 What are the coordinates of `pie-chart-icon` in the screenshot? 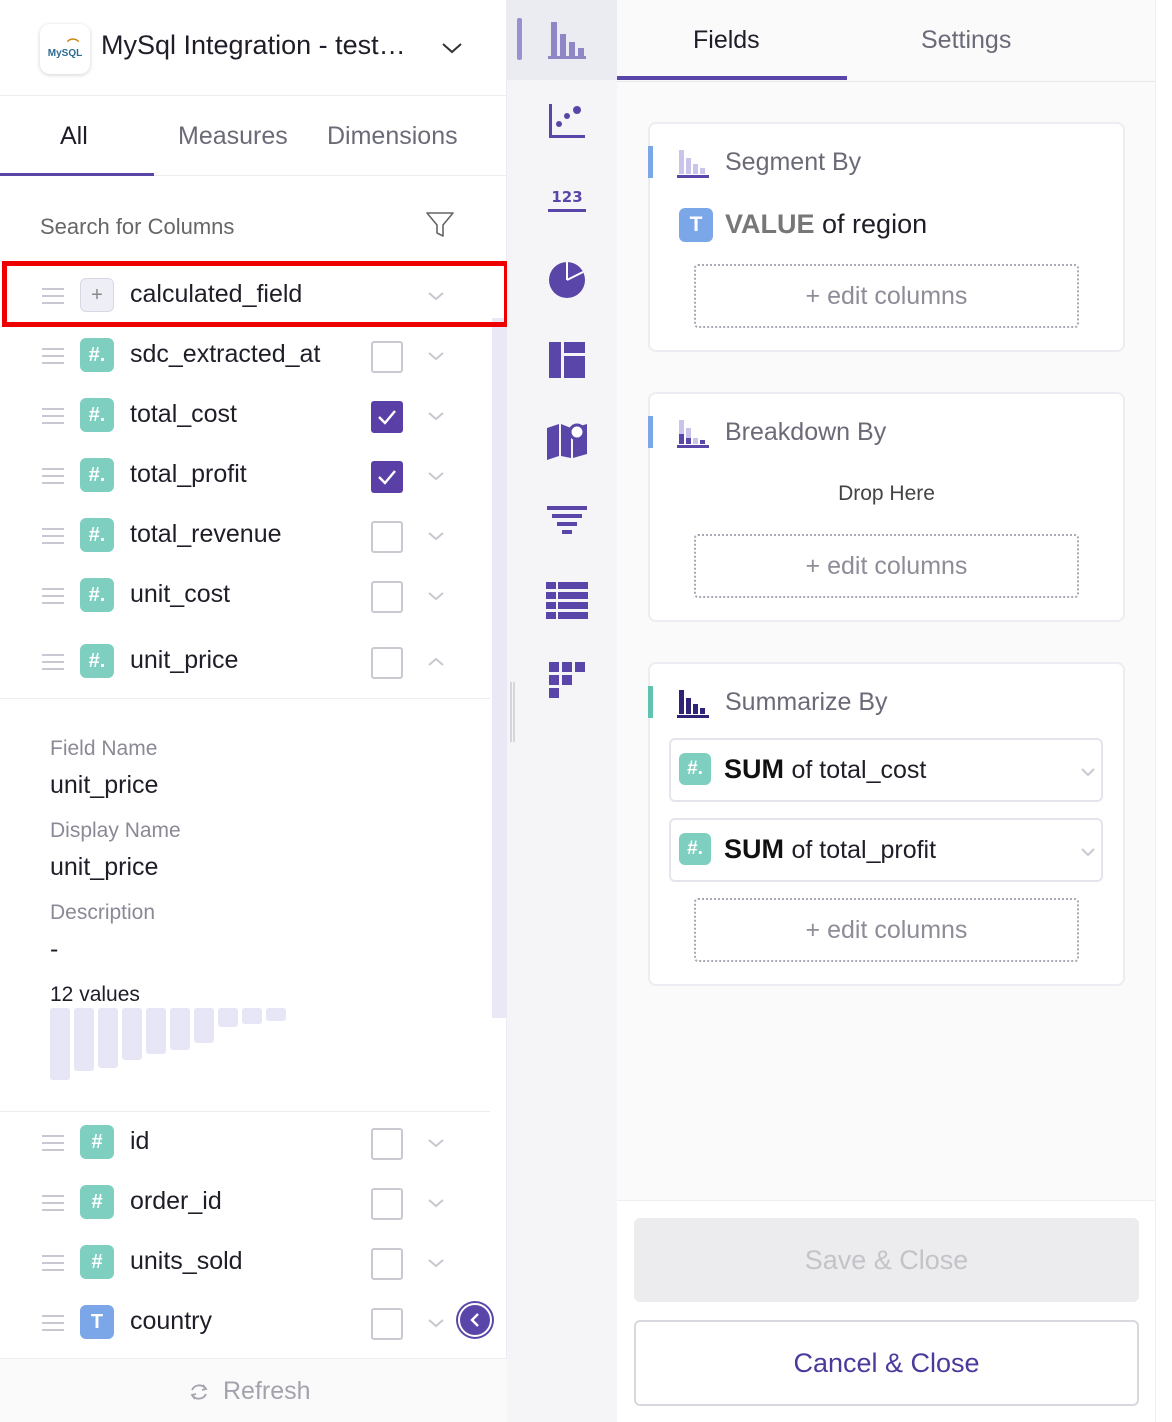 It's located at (567, 280).